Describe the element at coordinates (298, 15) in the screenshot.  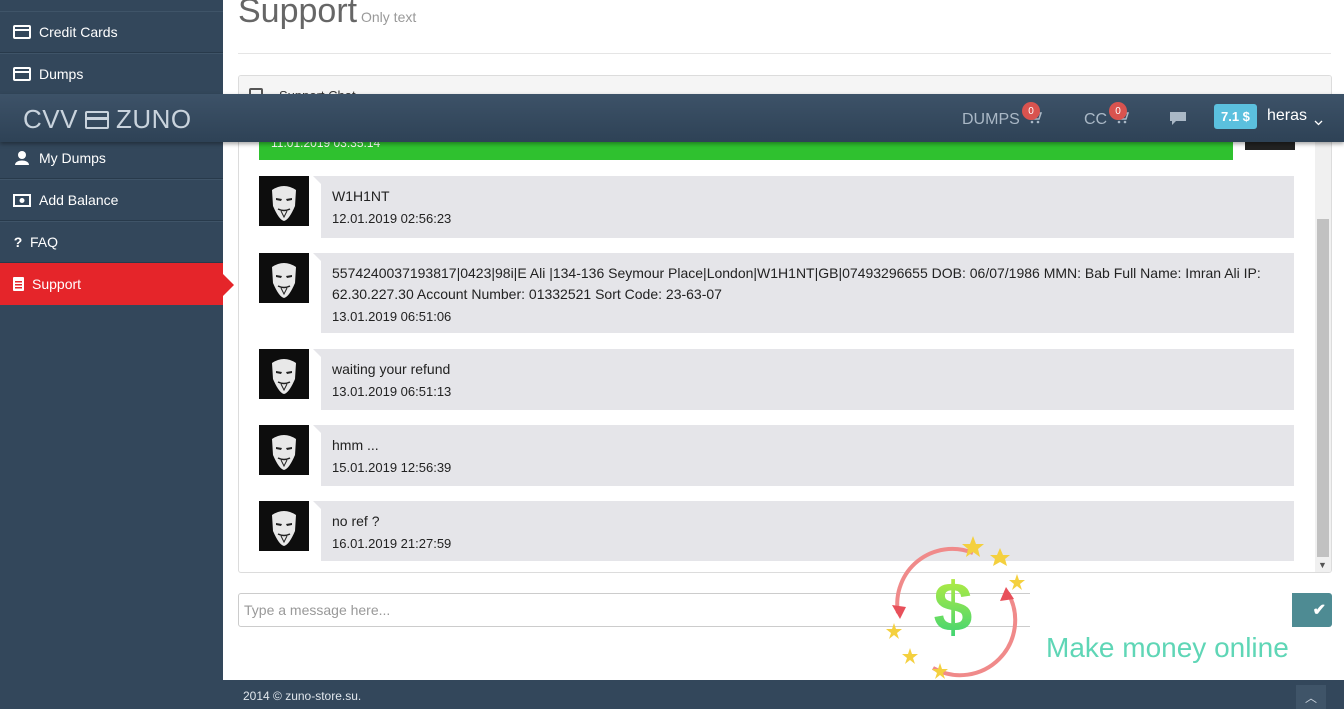
I see `page-title: Support` at that location.